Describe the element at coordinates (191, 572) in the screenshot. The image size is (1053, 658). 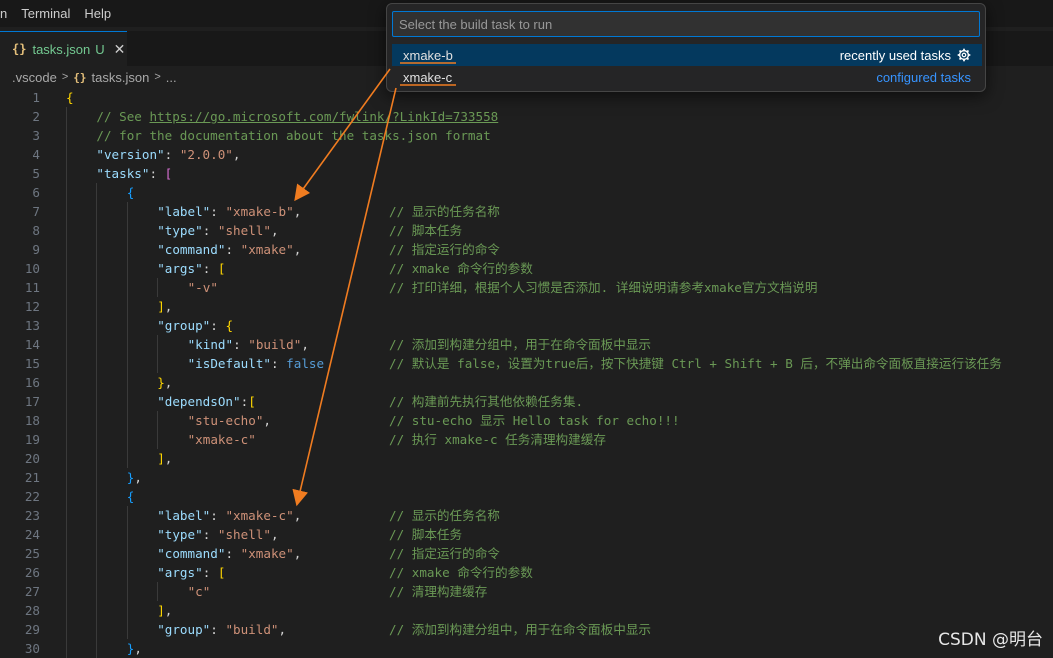
I see `code-text: "args": [` at that location.